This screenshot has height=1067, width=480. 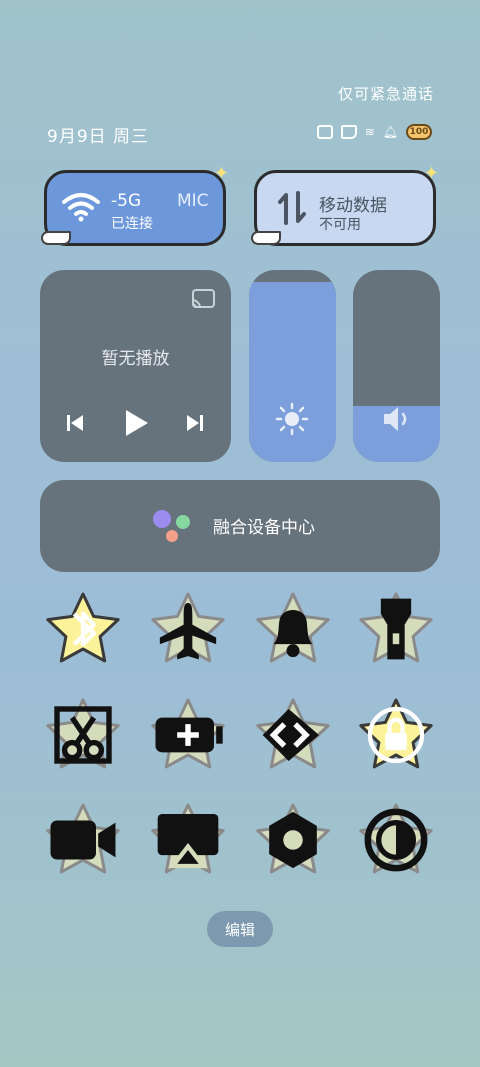 What do you see at coordinates (353, 206) in the screenshot?
I see `mobile-data-label: 移动数据` at bounding box center [353, 206].